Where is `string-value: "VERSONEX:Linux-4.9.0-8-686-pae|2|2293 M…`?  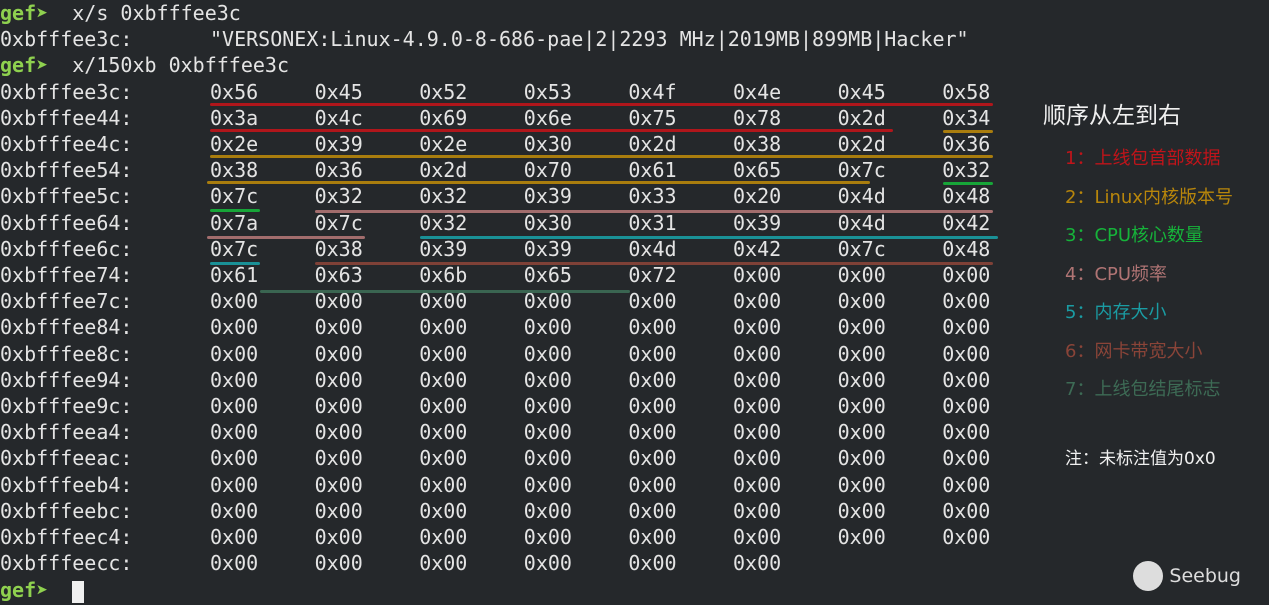
string-value: "VERSONEX:Linux-4.9.0-8-686-pae|2|2293 M… is located at coordinates (589, 39).